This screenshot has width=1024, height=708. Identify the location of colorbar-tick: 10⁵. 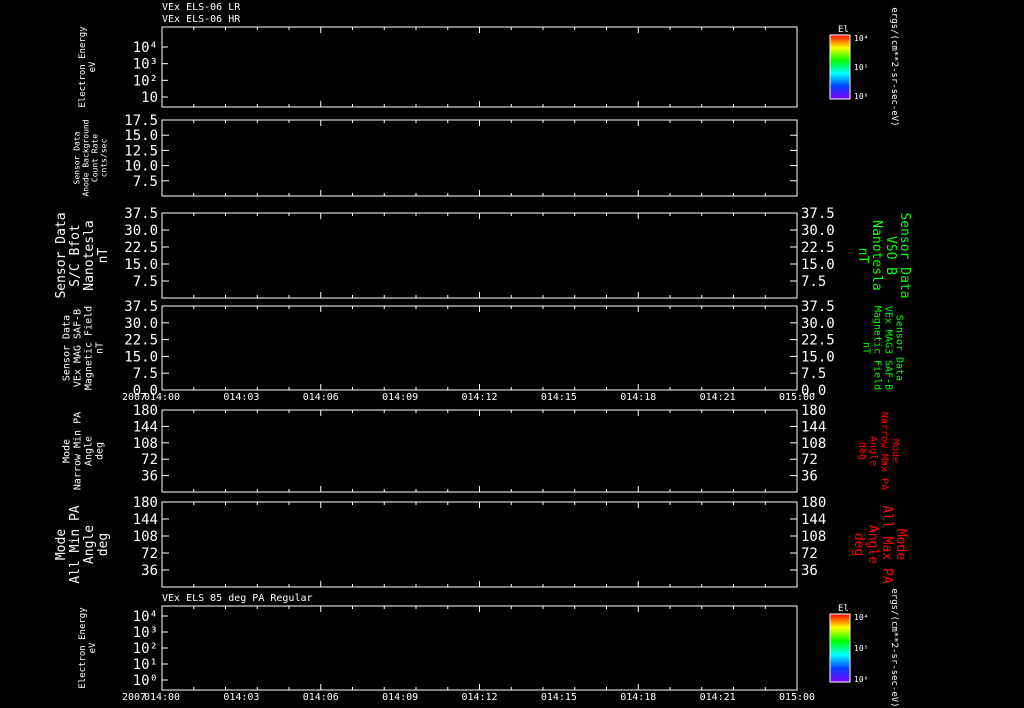
(861, 67).